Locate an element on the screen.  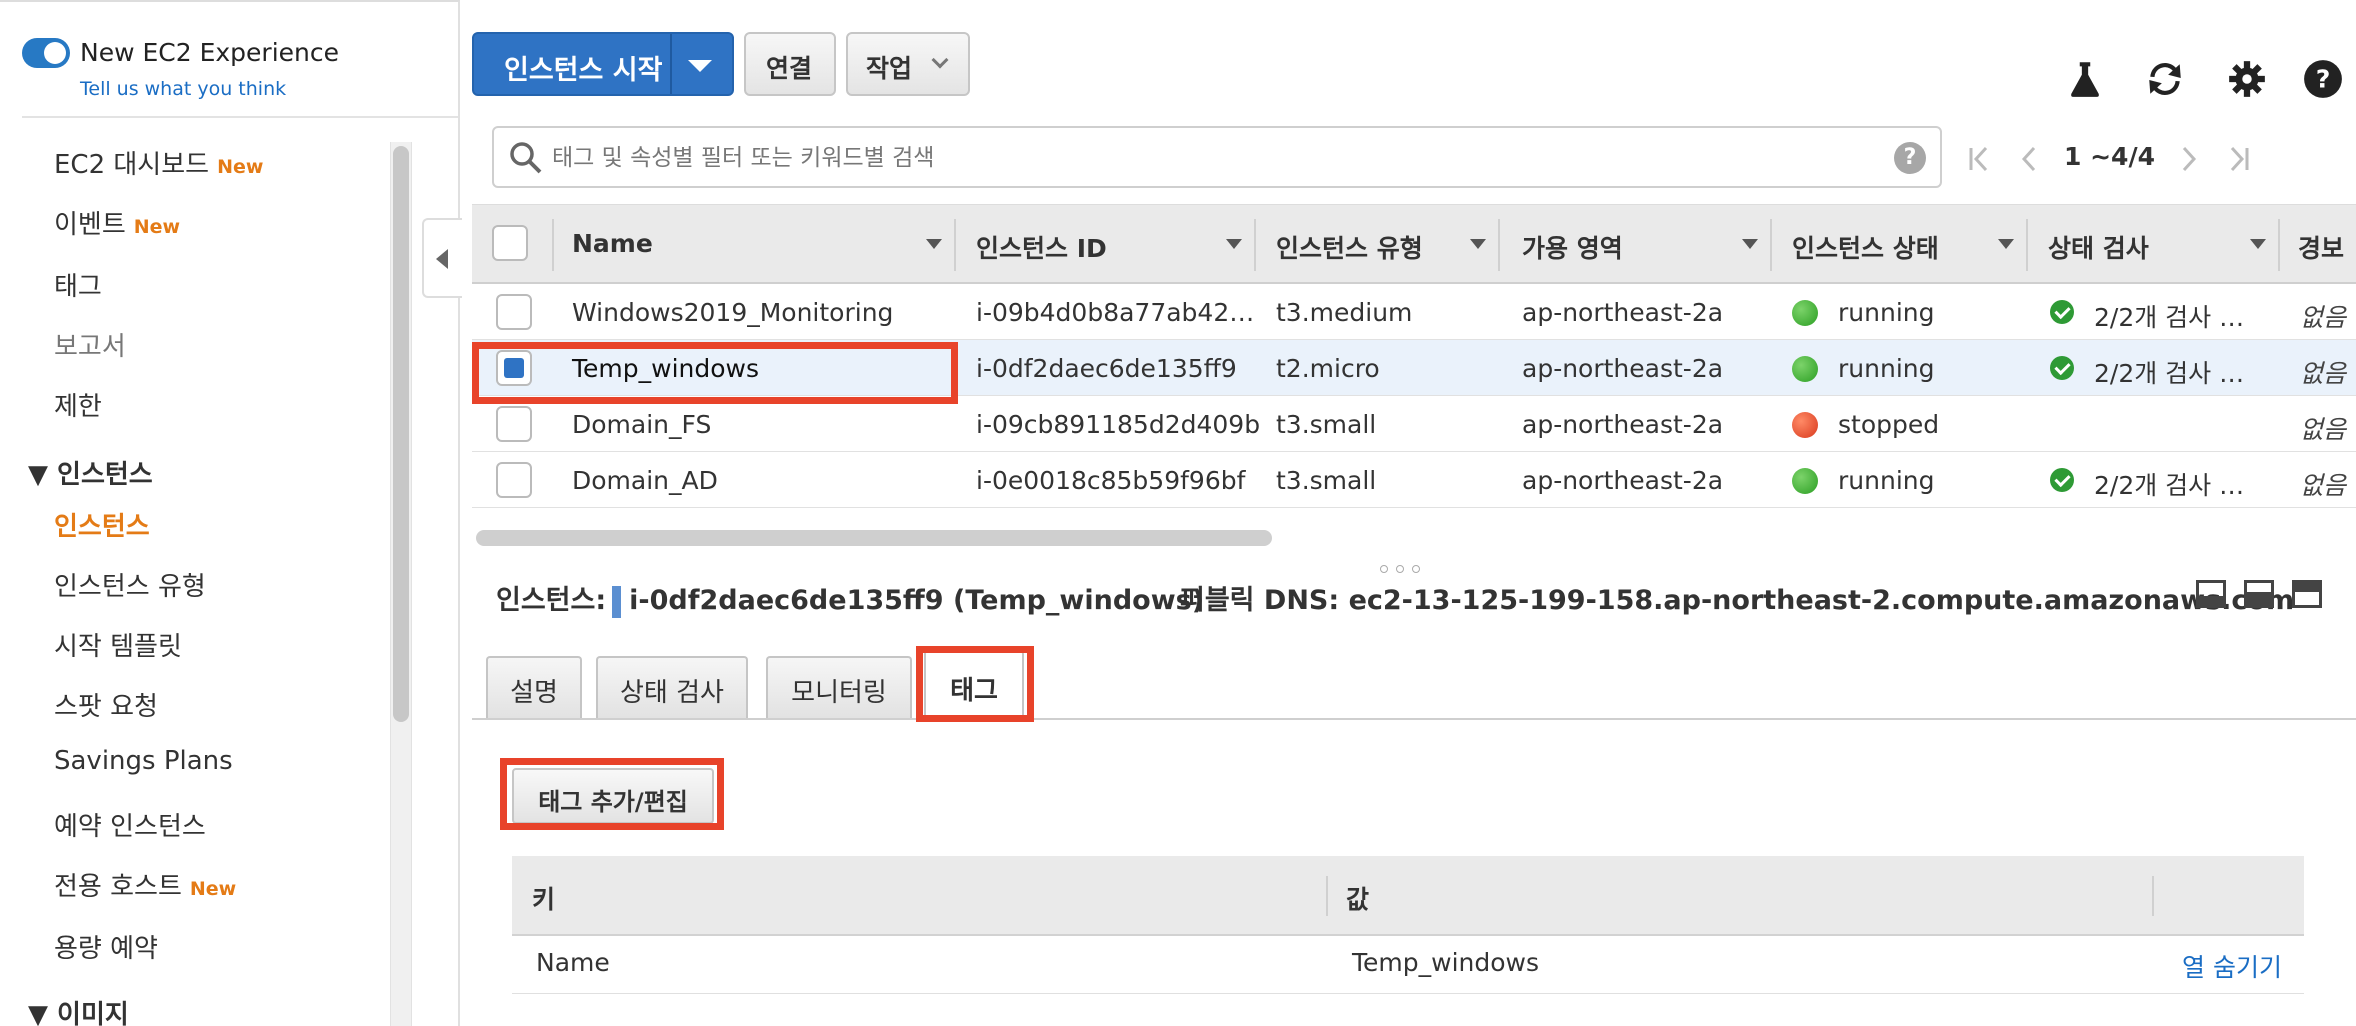
collapse-sidebar-button is located at coordinates (442, 258).